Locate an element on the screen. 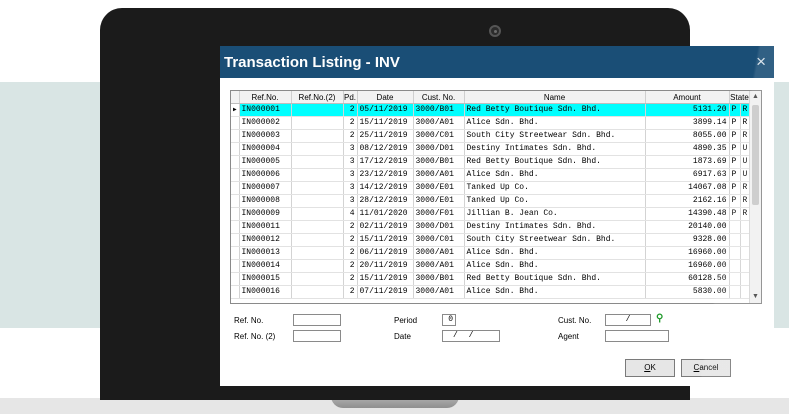 This screenshot has height=414, width=789. cell-cust-no: 3000/B01 is located at coordinates (439, 279).